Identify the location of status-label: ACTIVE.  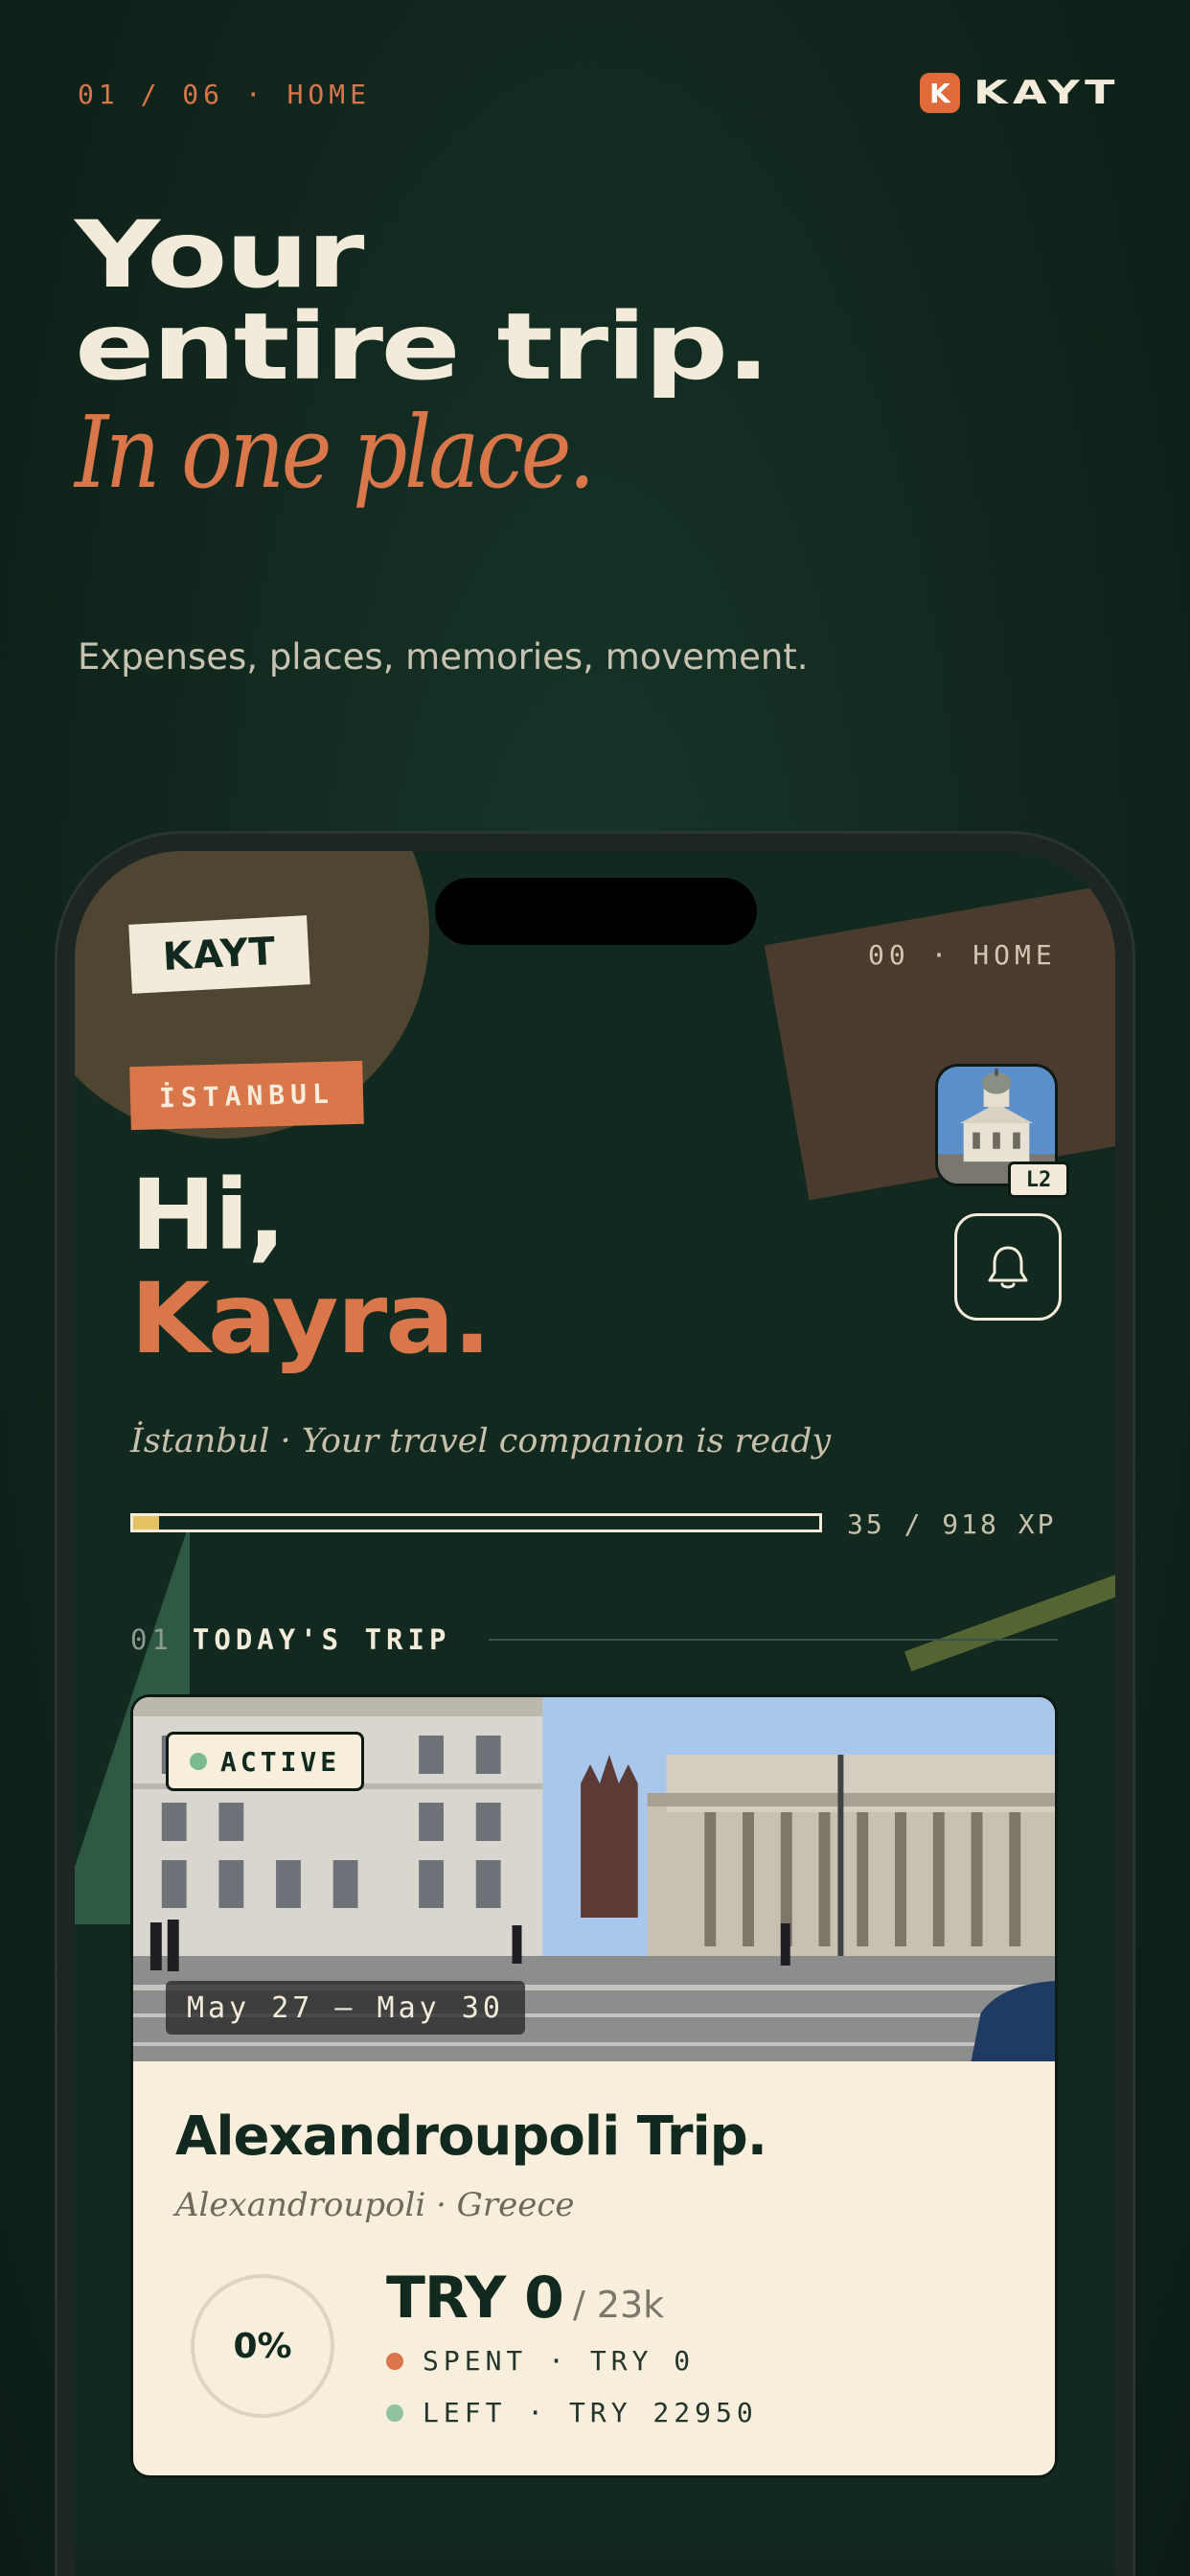
(280, 1761).